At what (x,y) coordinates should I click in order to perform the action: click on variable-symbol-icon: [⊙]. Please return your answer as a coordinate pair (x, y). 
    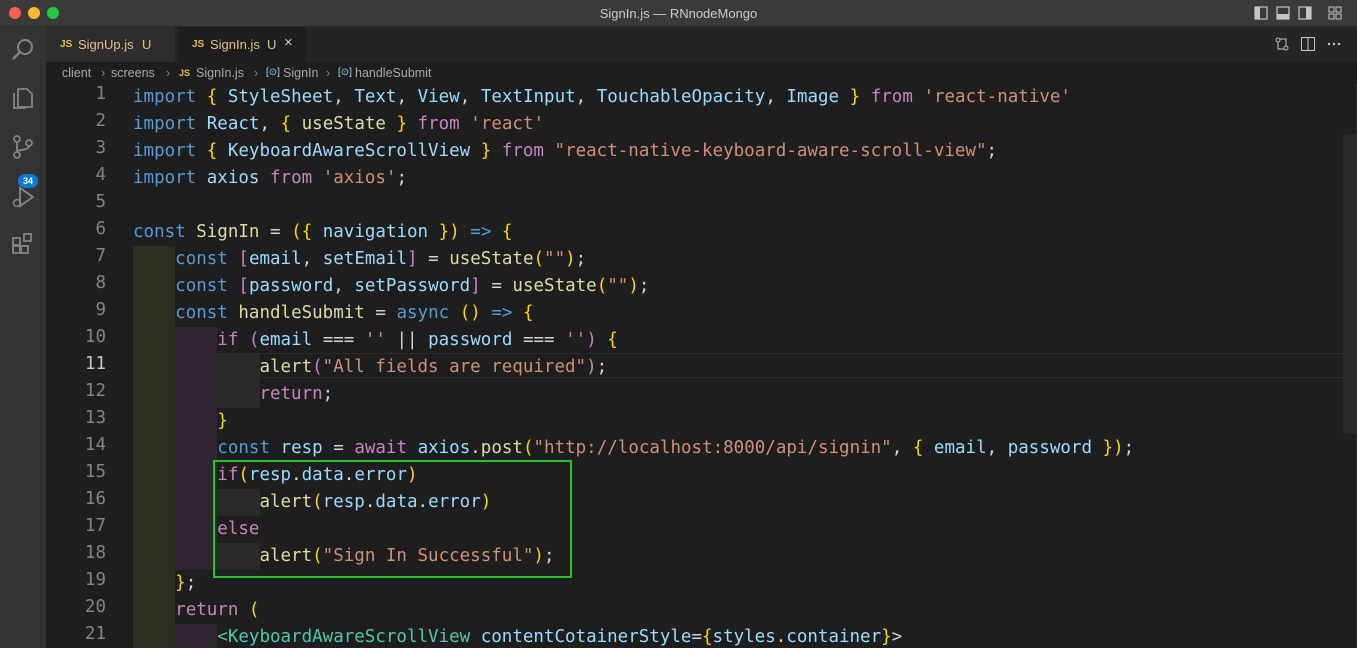
    Looking at the image, I should click on (345, 72).